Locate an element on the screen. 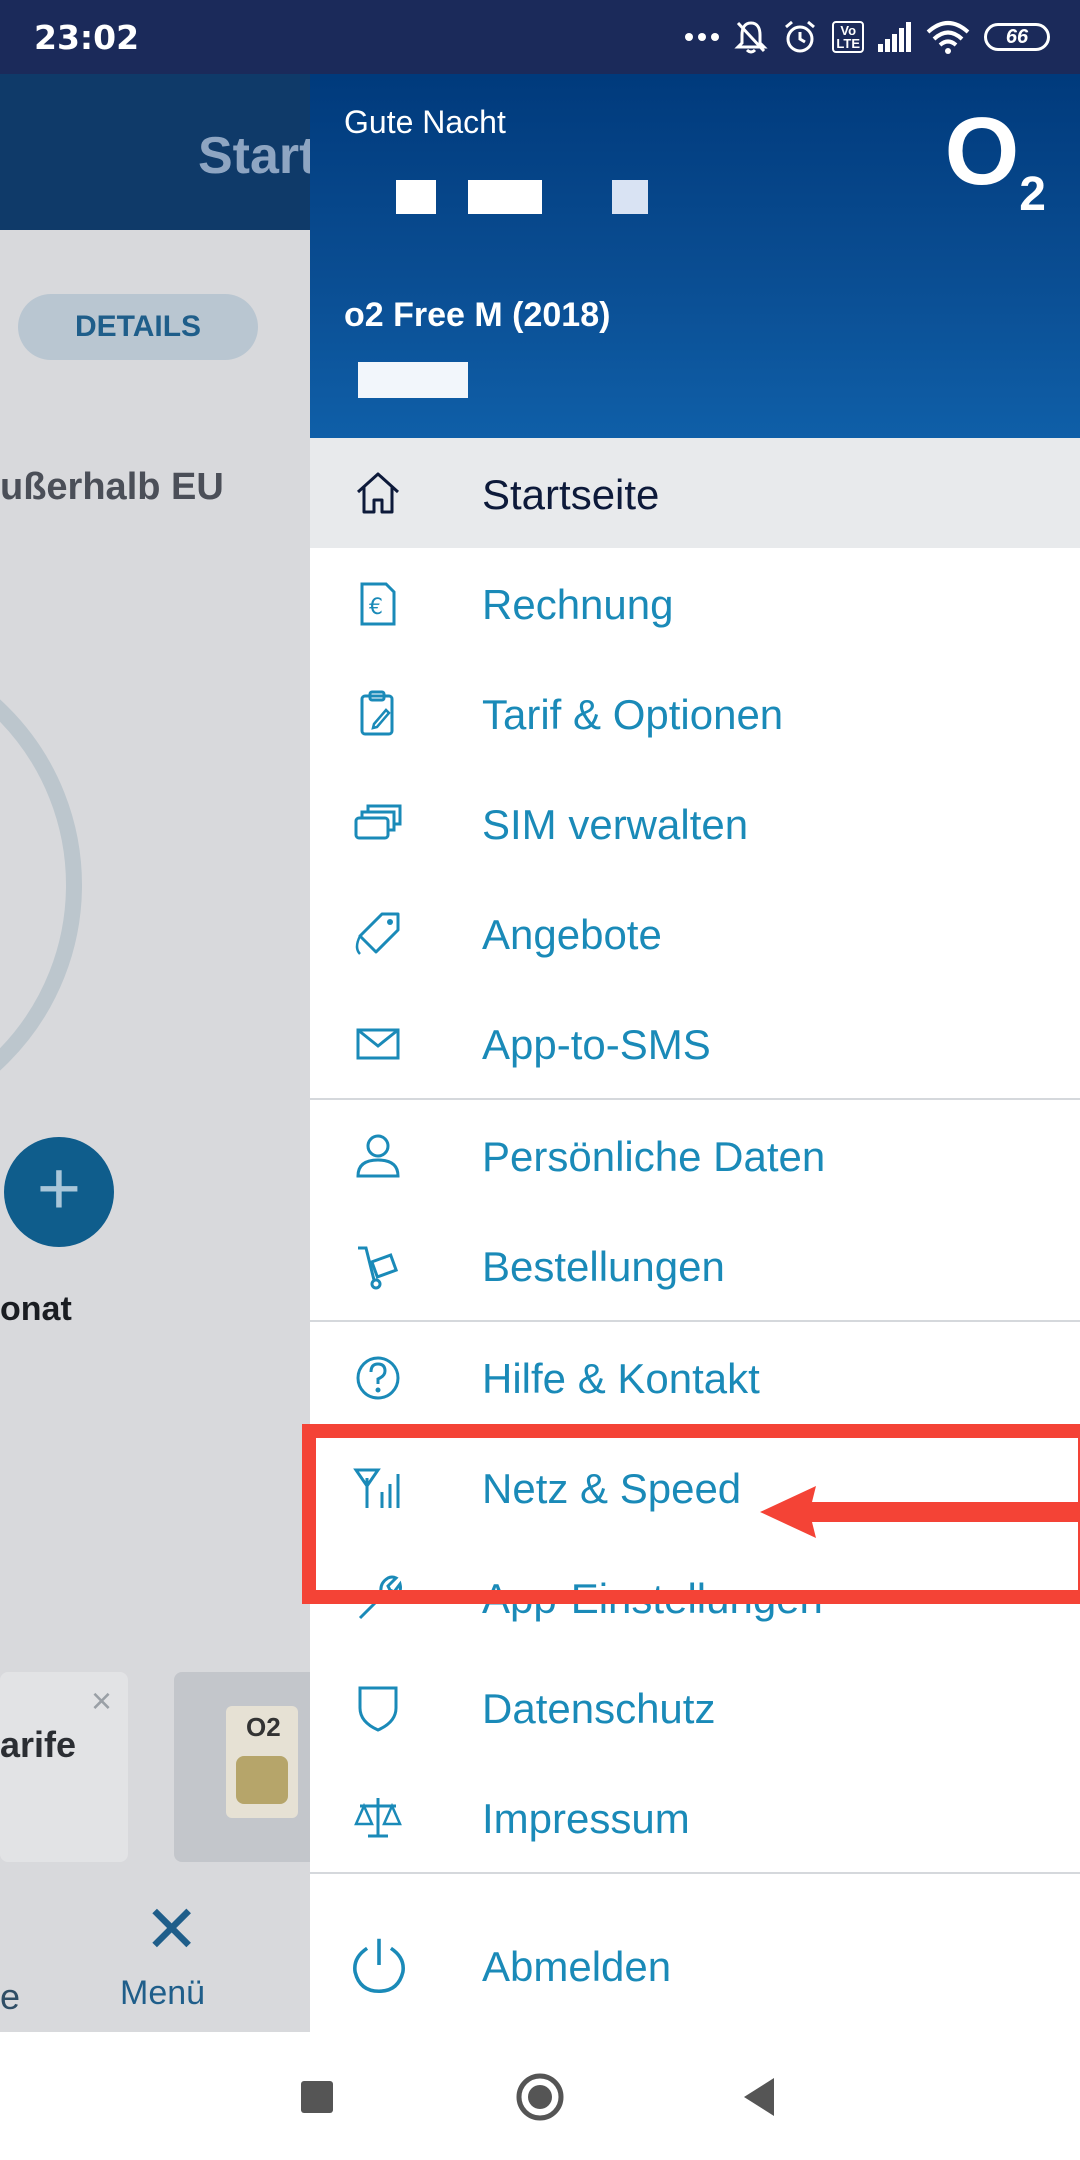  menu-item-label: Rechnung is located at coordinates (578, 604).